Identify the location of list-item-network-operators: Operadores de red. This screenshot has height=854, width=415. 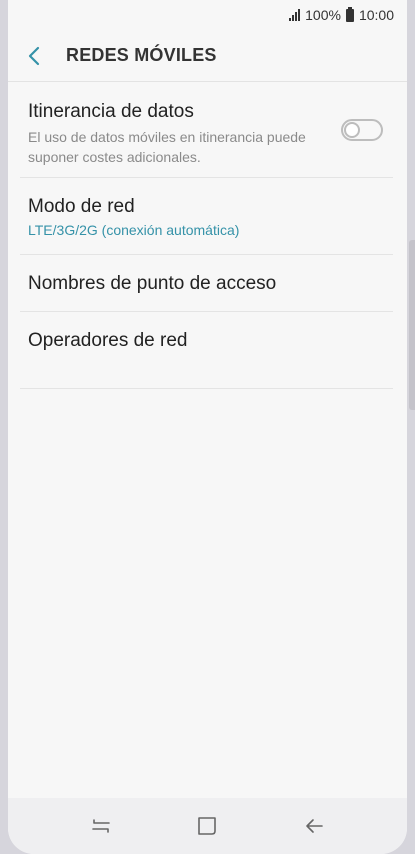
(206, 350).